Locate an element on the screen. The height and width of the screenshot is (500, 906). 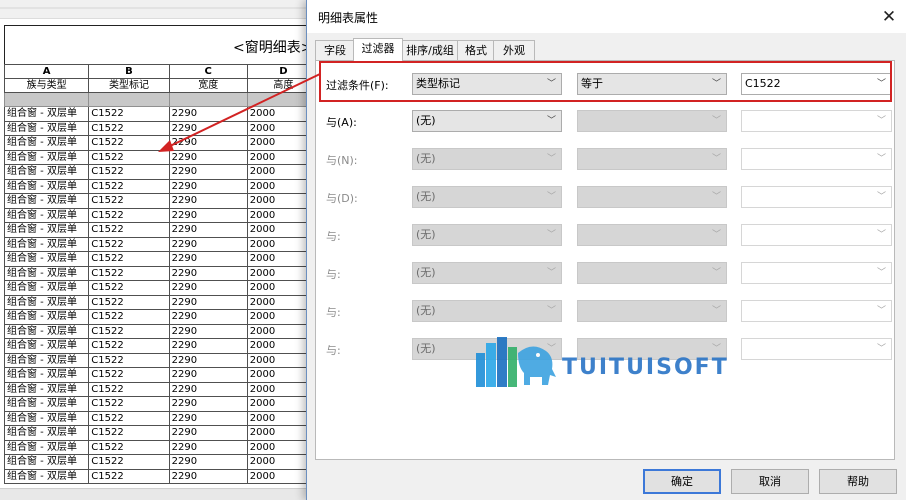
column-letter: A is located at coordinates (46, 71).